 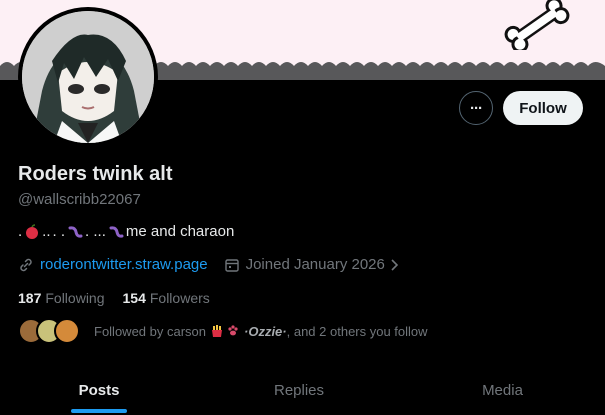 I want to click on profile-handle: @wallscribb22067, so click(x=79, y=199).